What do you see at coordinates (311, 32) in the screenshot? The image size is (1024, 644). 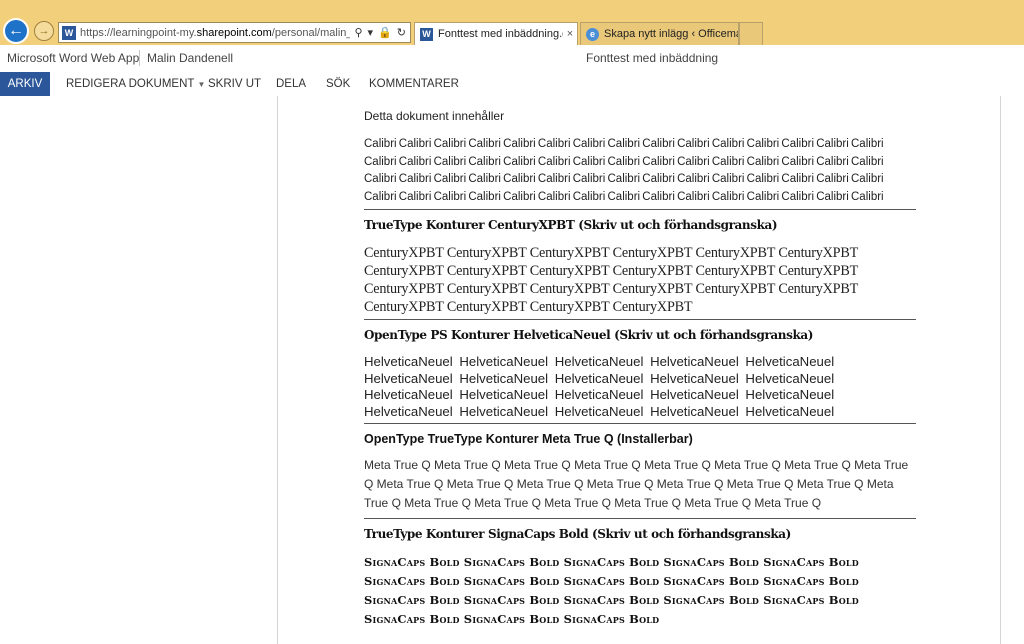 I see `address-suffix: /personal/malin_learnir` at bounding box center [311, 32].